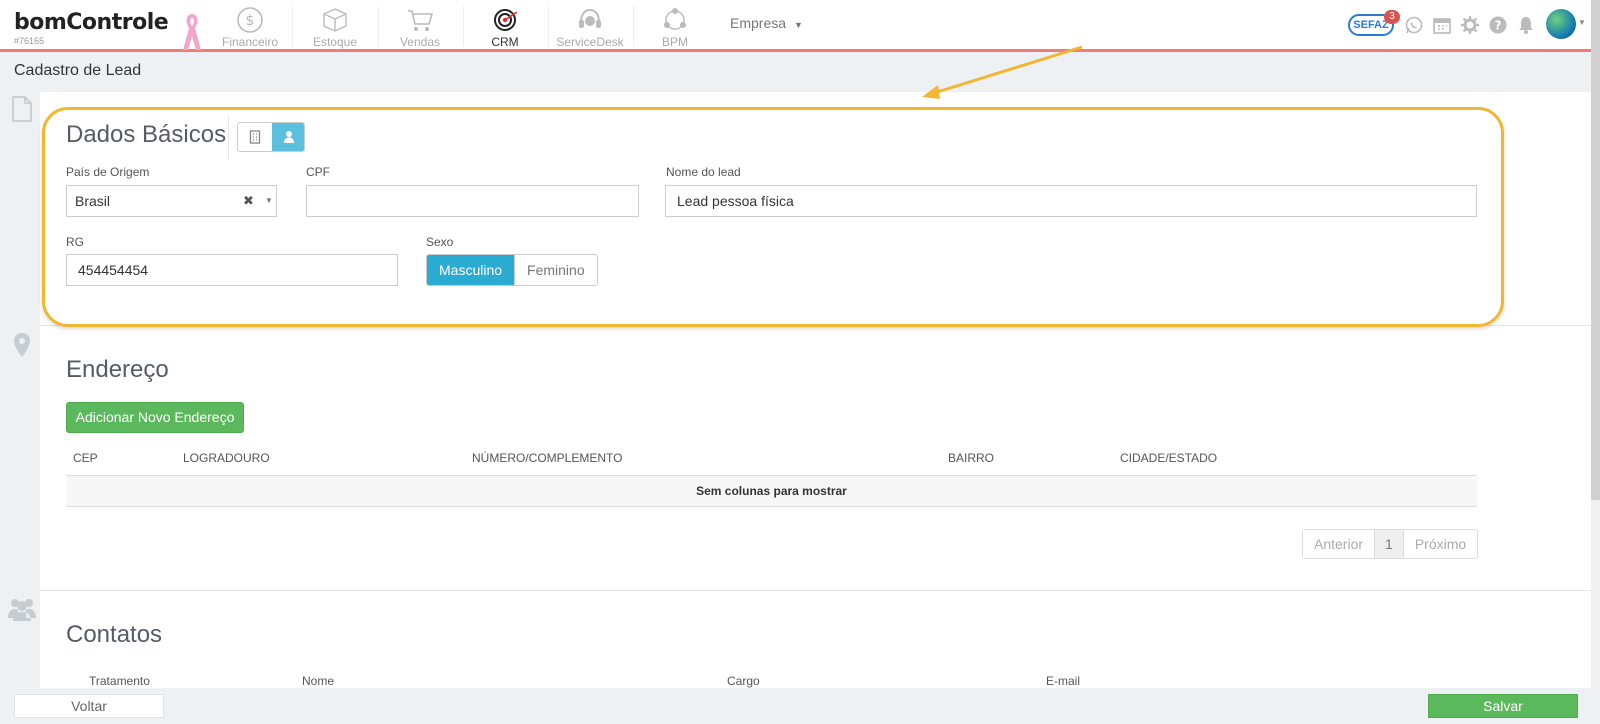 The height and width of the screenshot is (724, 1600). I want to click on nav-servicedesk: ServiceDesk, so click(590, 26).